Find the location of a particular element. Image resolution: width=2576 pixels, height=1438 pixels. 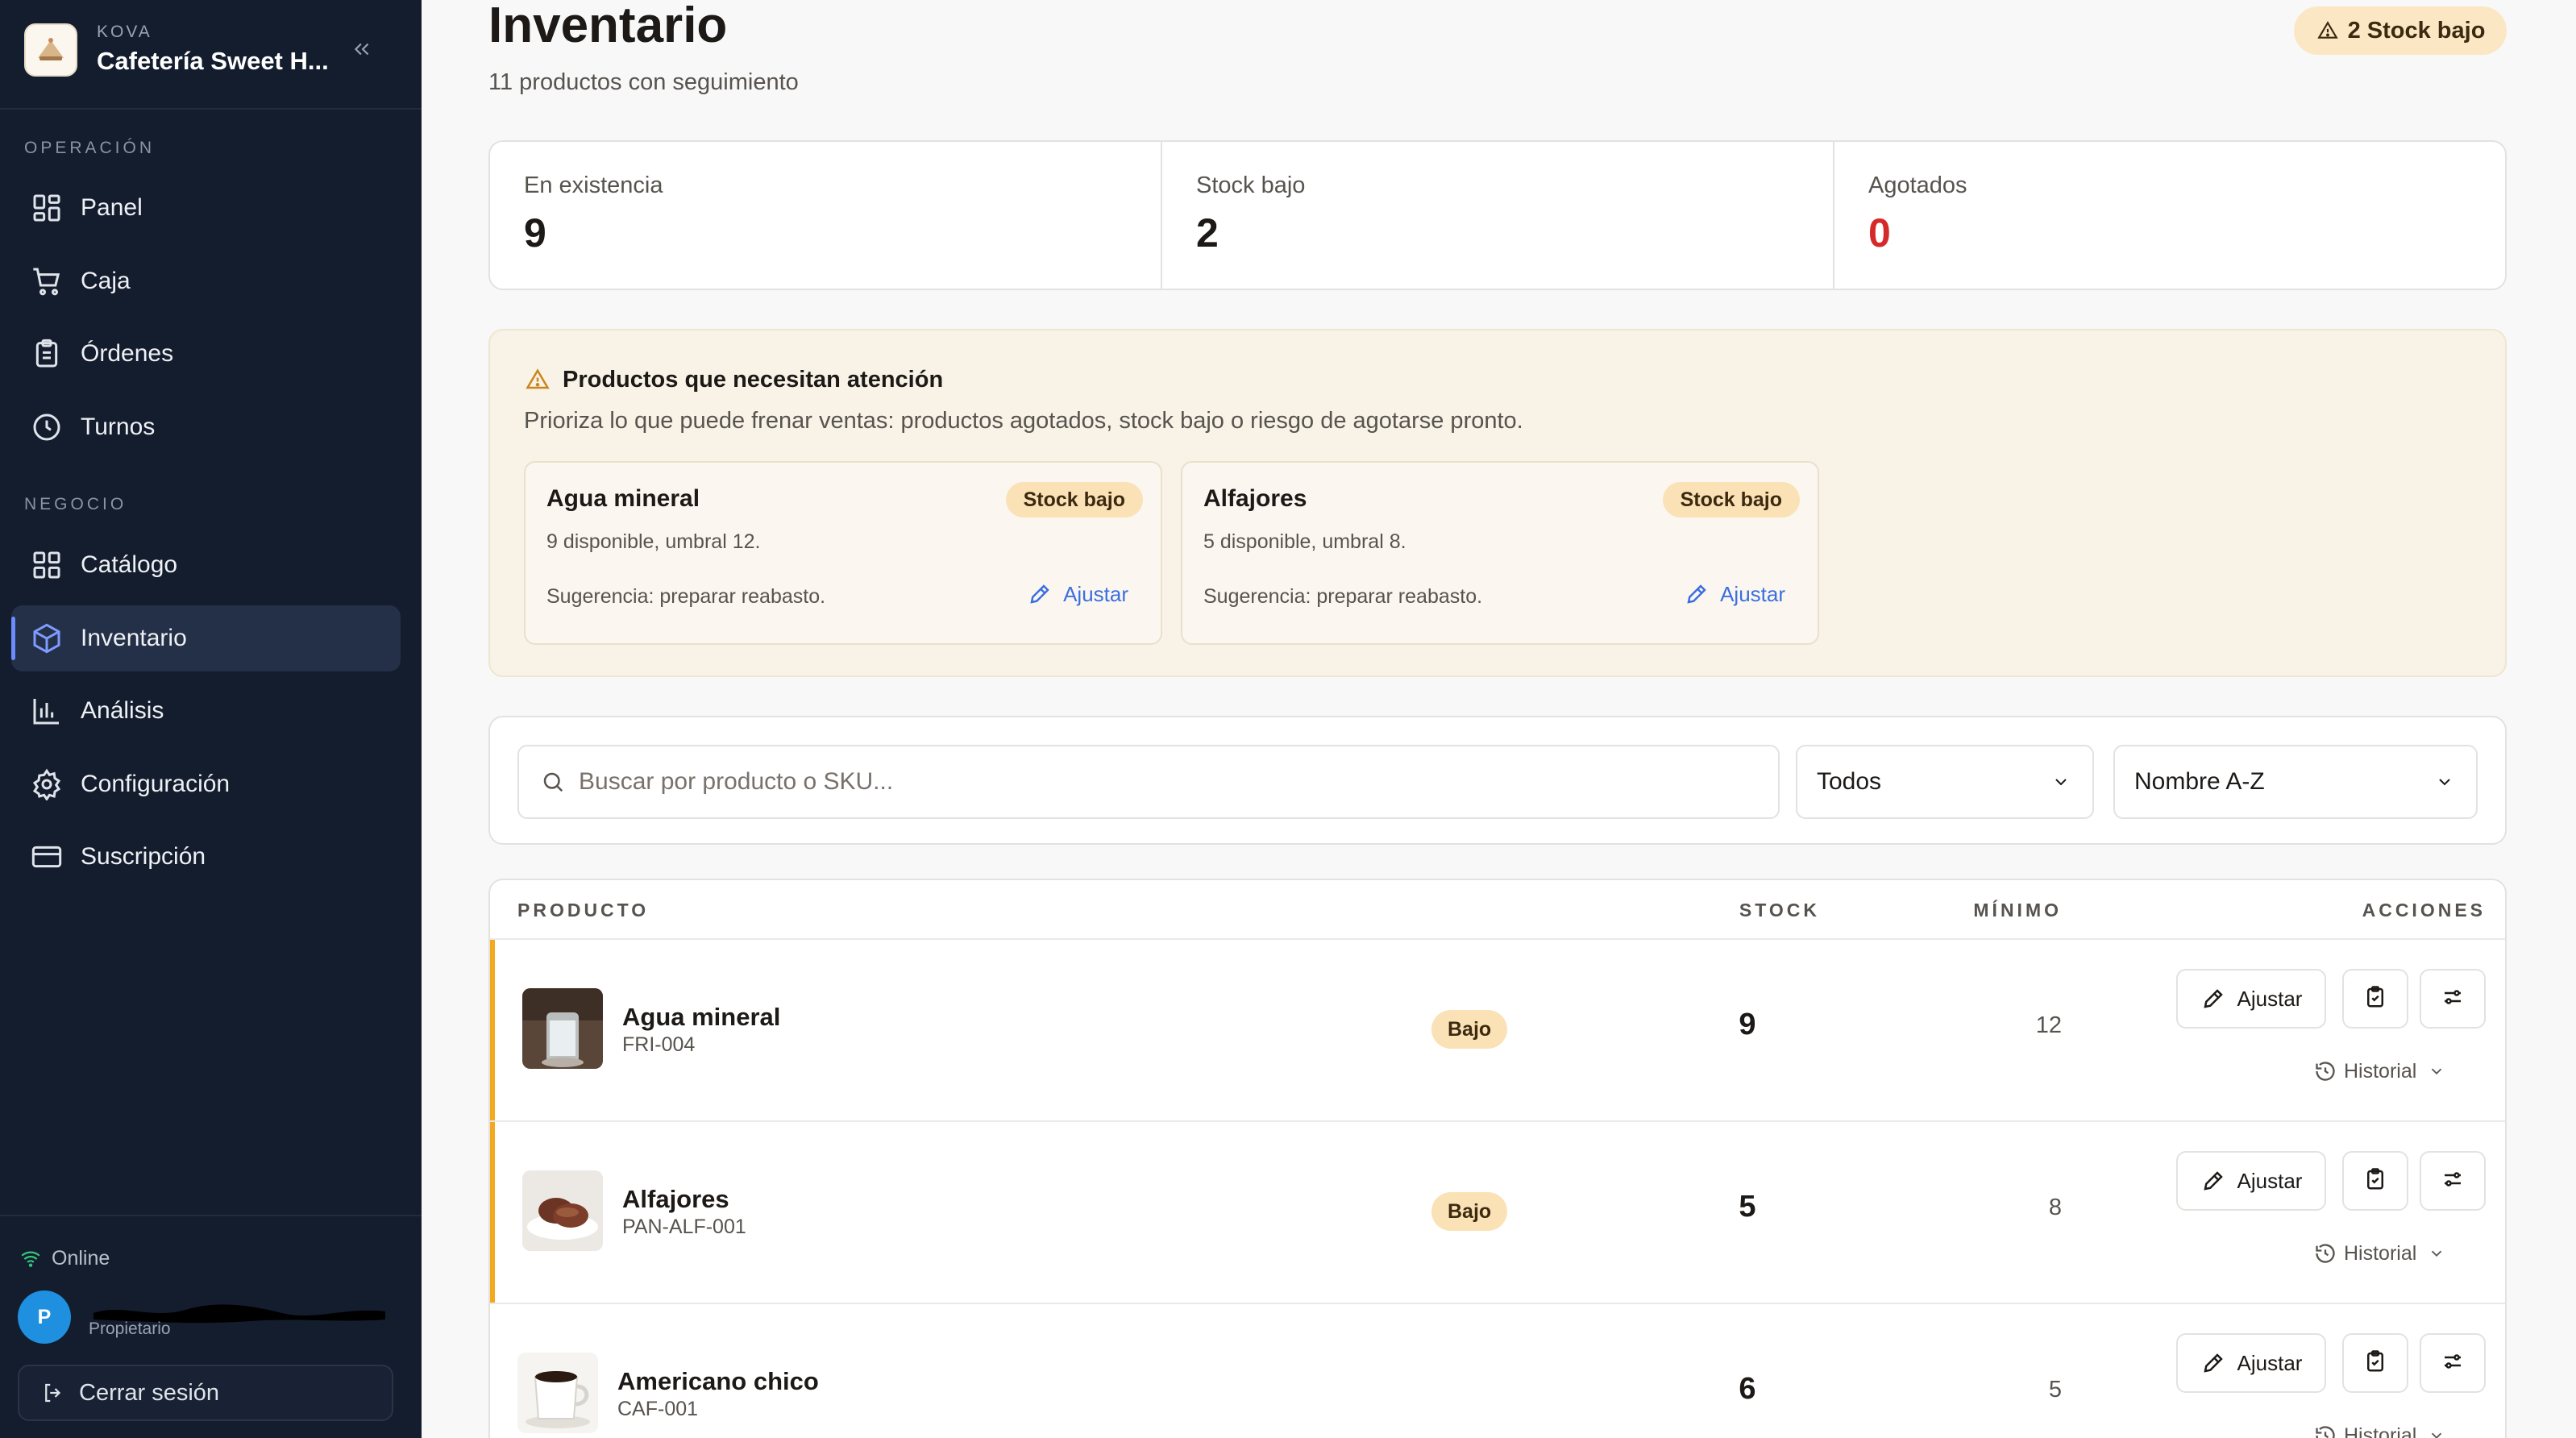

alert-suggestion: Sugerencia: preparar reabasto. is located at coordinates (686, 596).